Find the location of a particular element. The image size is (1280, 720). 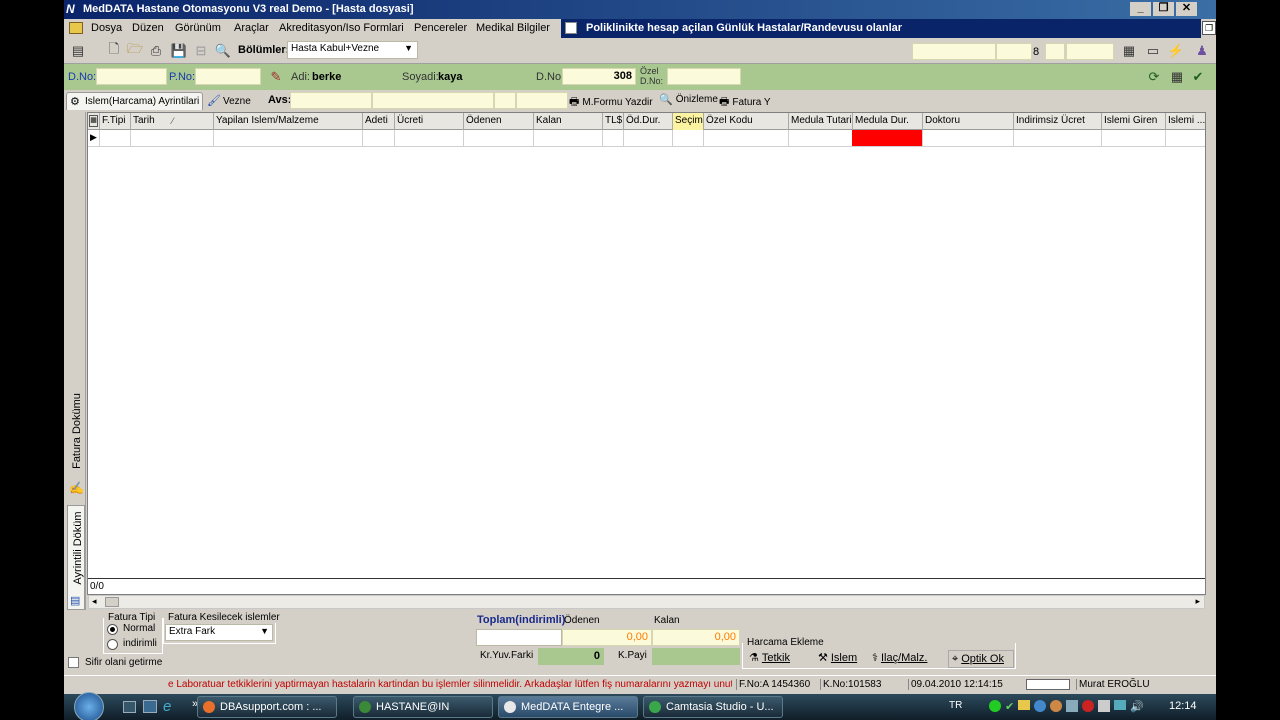

side-tab-fatura-dokumu: Fatura Dokümu ✍ is located at coordinates (76, 437).